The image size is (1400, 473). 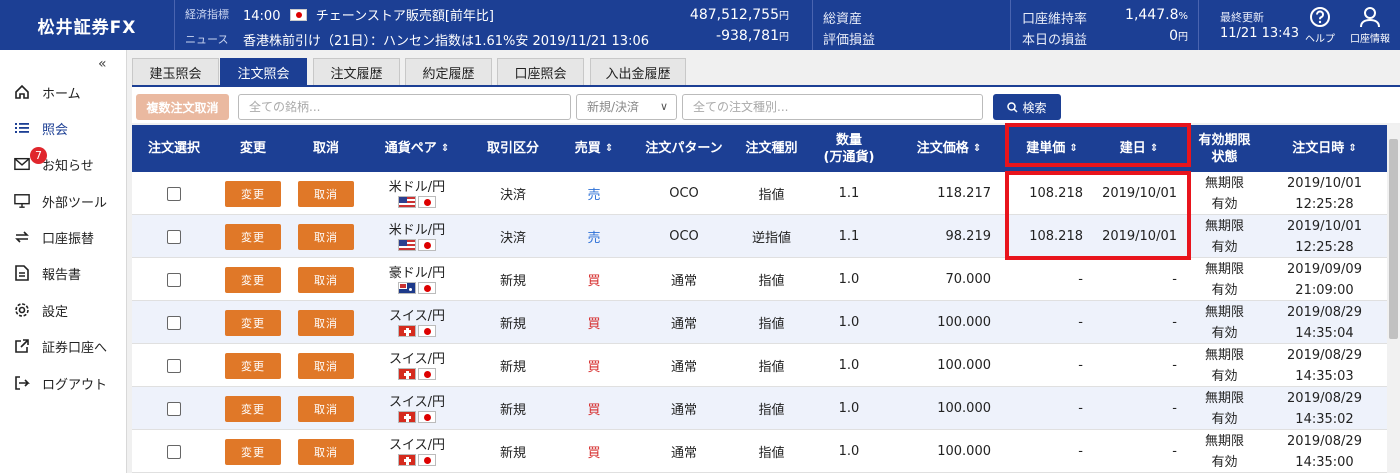 I want to click on col-header-order-datetime: 注文日時 ⇕, so click(x=1324, y=148).